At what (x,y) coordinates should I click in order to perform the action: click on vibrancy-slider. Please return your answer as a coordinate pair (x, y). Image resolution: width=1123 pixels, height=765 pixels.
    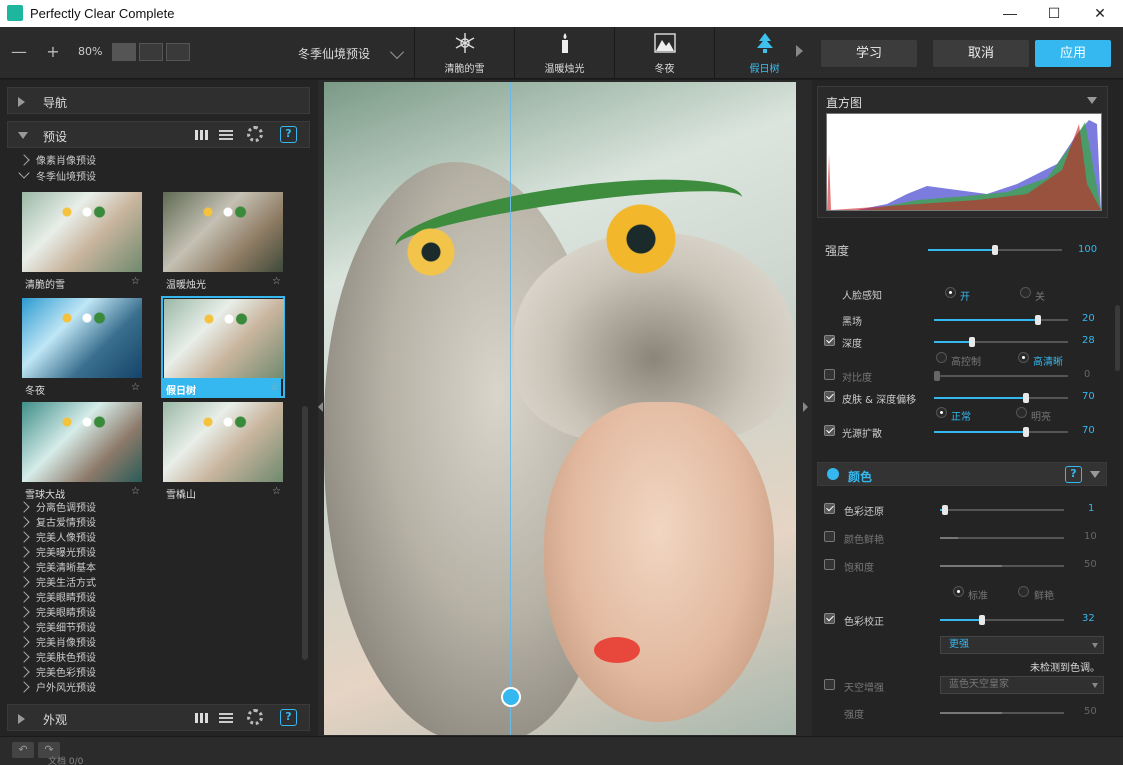
    Looking at the image, I should click on (1002, 538).